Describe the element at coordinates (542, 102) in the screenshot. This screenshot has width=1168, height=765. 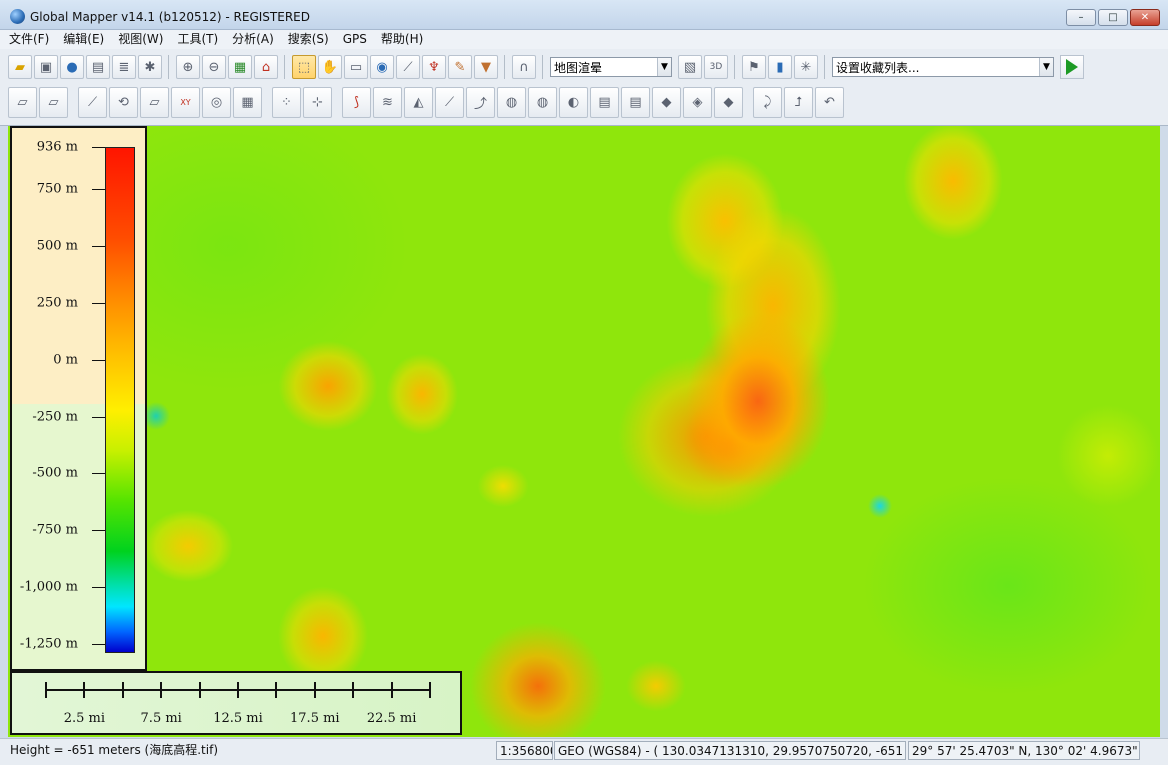
I see `area-c-icon: ◍` at that location.